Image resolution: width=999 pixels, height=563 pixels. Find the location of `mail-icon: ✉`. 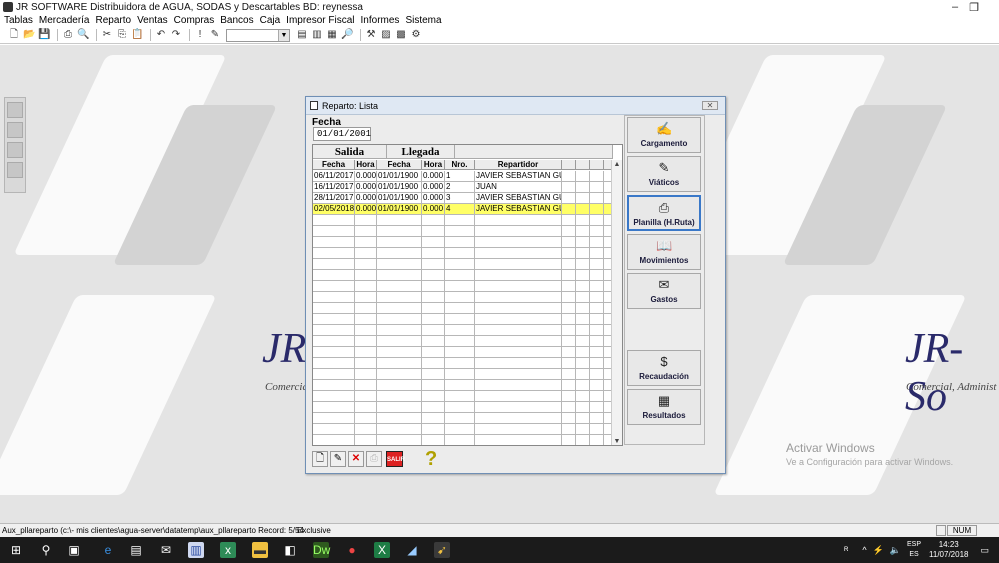

mail-icon: ✉ is located at coordinates (166, 550).